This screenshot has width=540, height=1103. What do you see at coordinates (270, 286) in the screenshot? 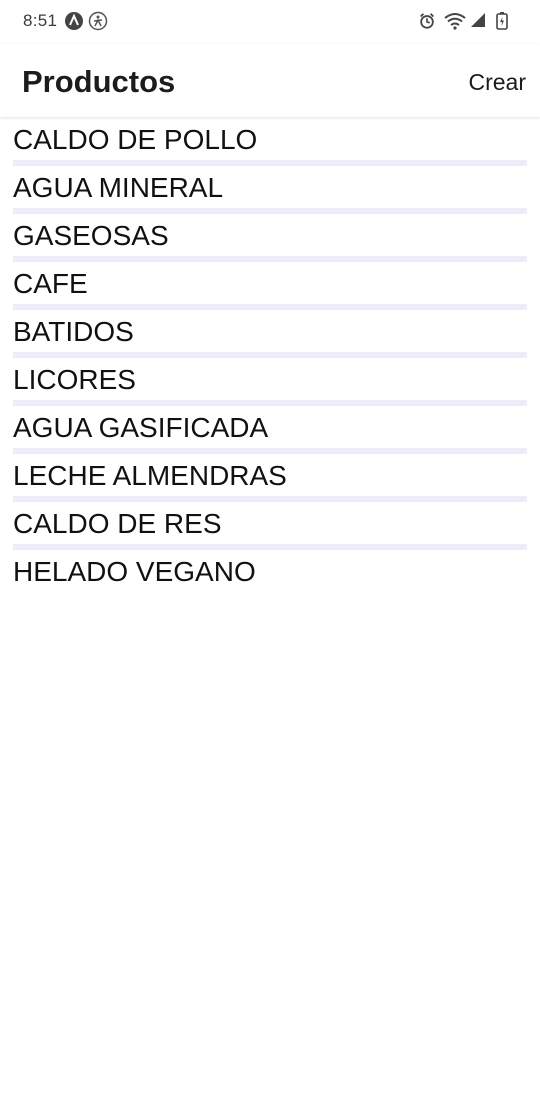
I see `list-item: CAFE` at bounding box center [270, 286].